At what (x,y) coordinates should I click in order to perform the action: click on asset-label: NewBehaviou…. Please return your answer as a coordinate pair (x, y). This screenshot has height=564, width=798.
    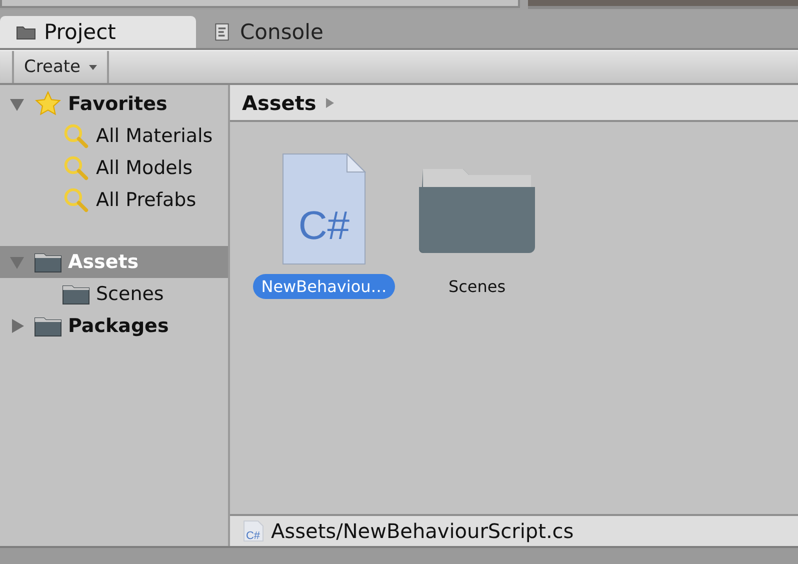
    Looking at the image, I should click on (324, 286).